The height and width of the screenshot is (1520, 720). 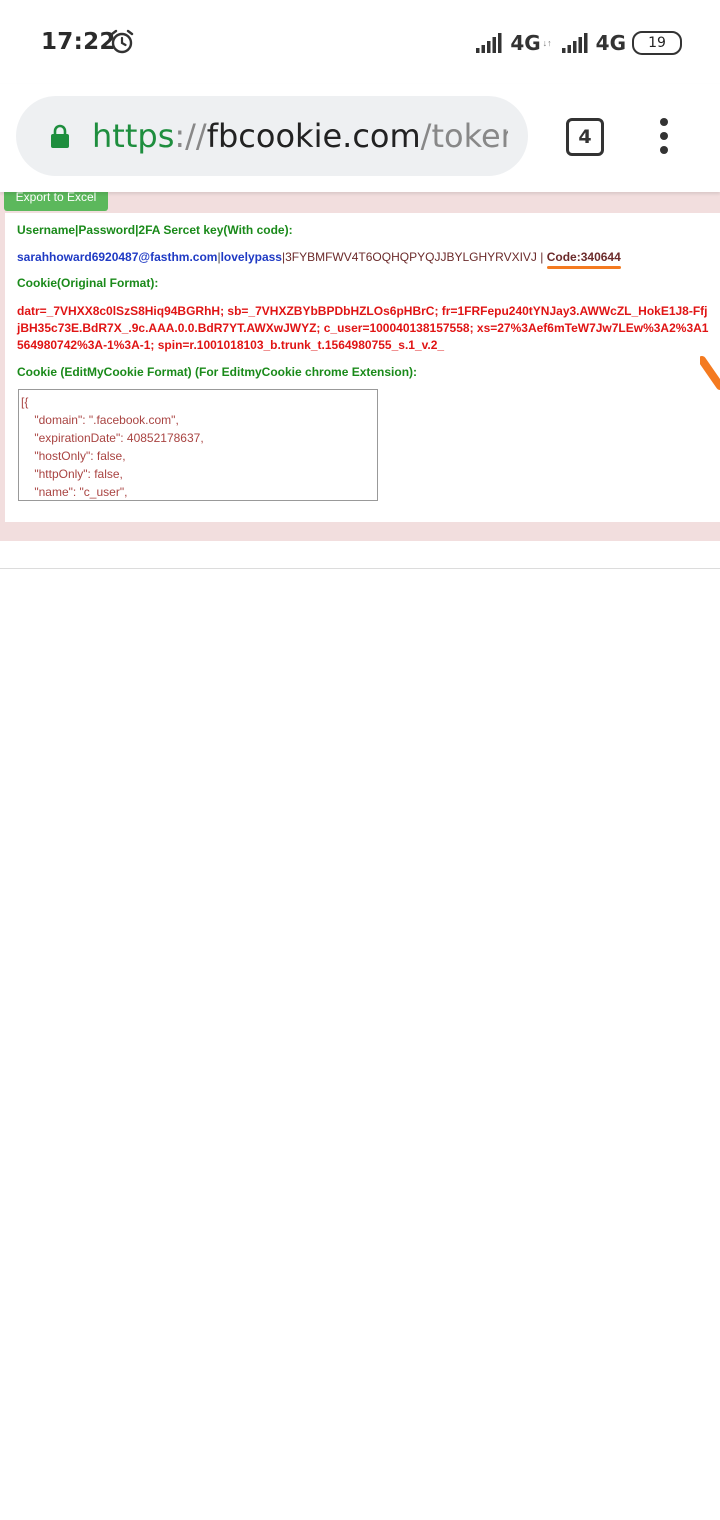 I want to click on url-text: https://fbcookie.com/tokenlis, so click(x=300, y=136).